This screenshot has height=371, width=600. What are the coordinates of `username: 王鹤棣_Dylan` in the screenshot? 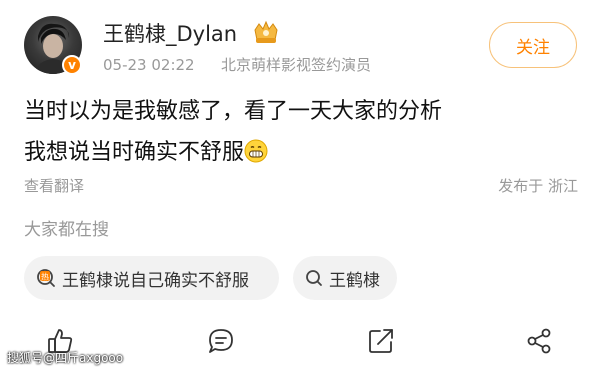 It's located at (170, 34).